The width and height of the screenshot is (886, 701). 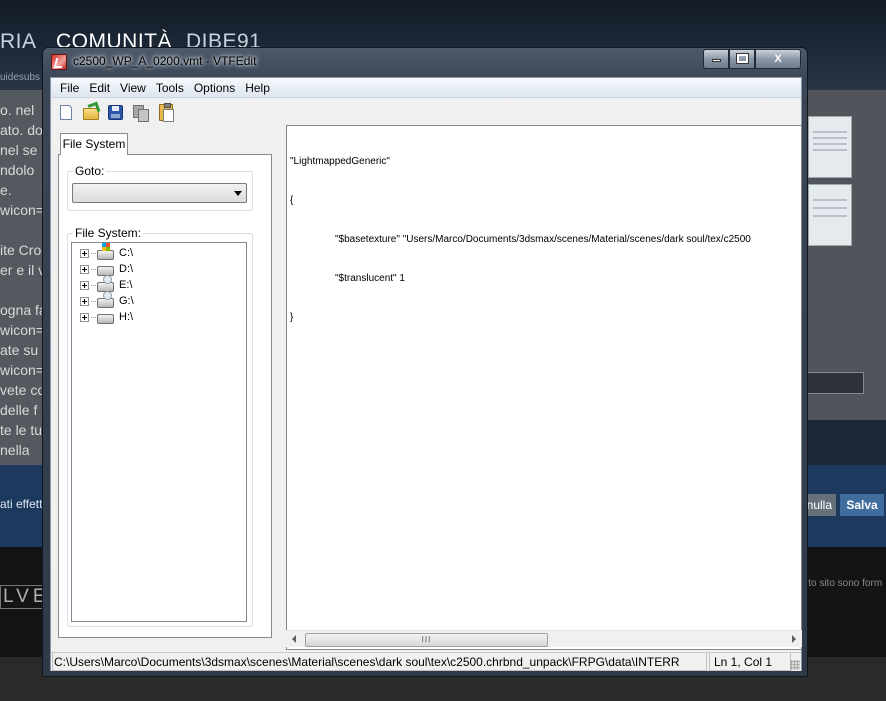 I want to click on copy-icon, so click(x=141, y=113).